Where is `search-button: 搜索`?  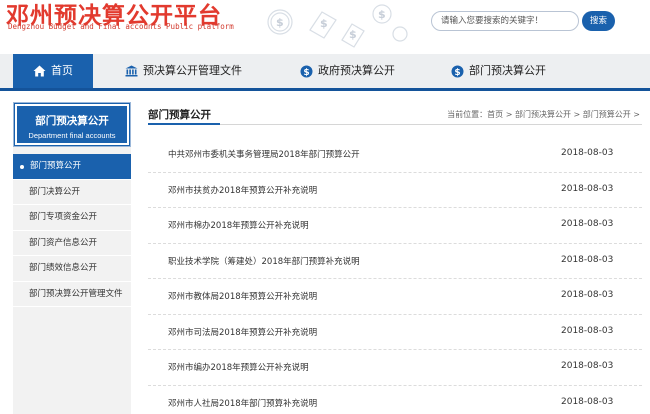
search-button: 搜索 is located at coordinates (598, 21).